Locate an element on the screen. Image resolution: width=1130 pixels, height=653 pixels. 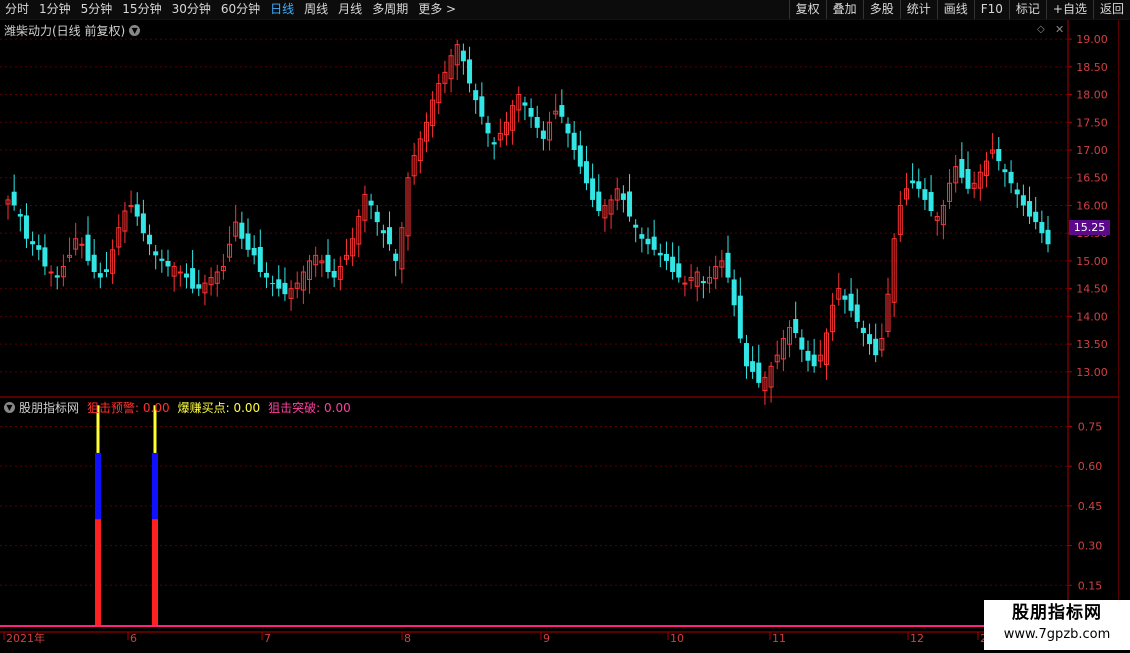
tab-period-8: 月线 is located at coordinates (350, 9).